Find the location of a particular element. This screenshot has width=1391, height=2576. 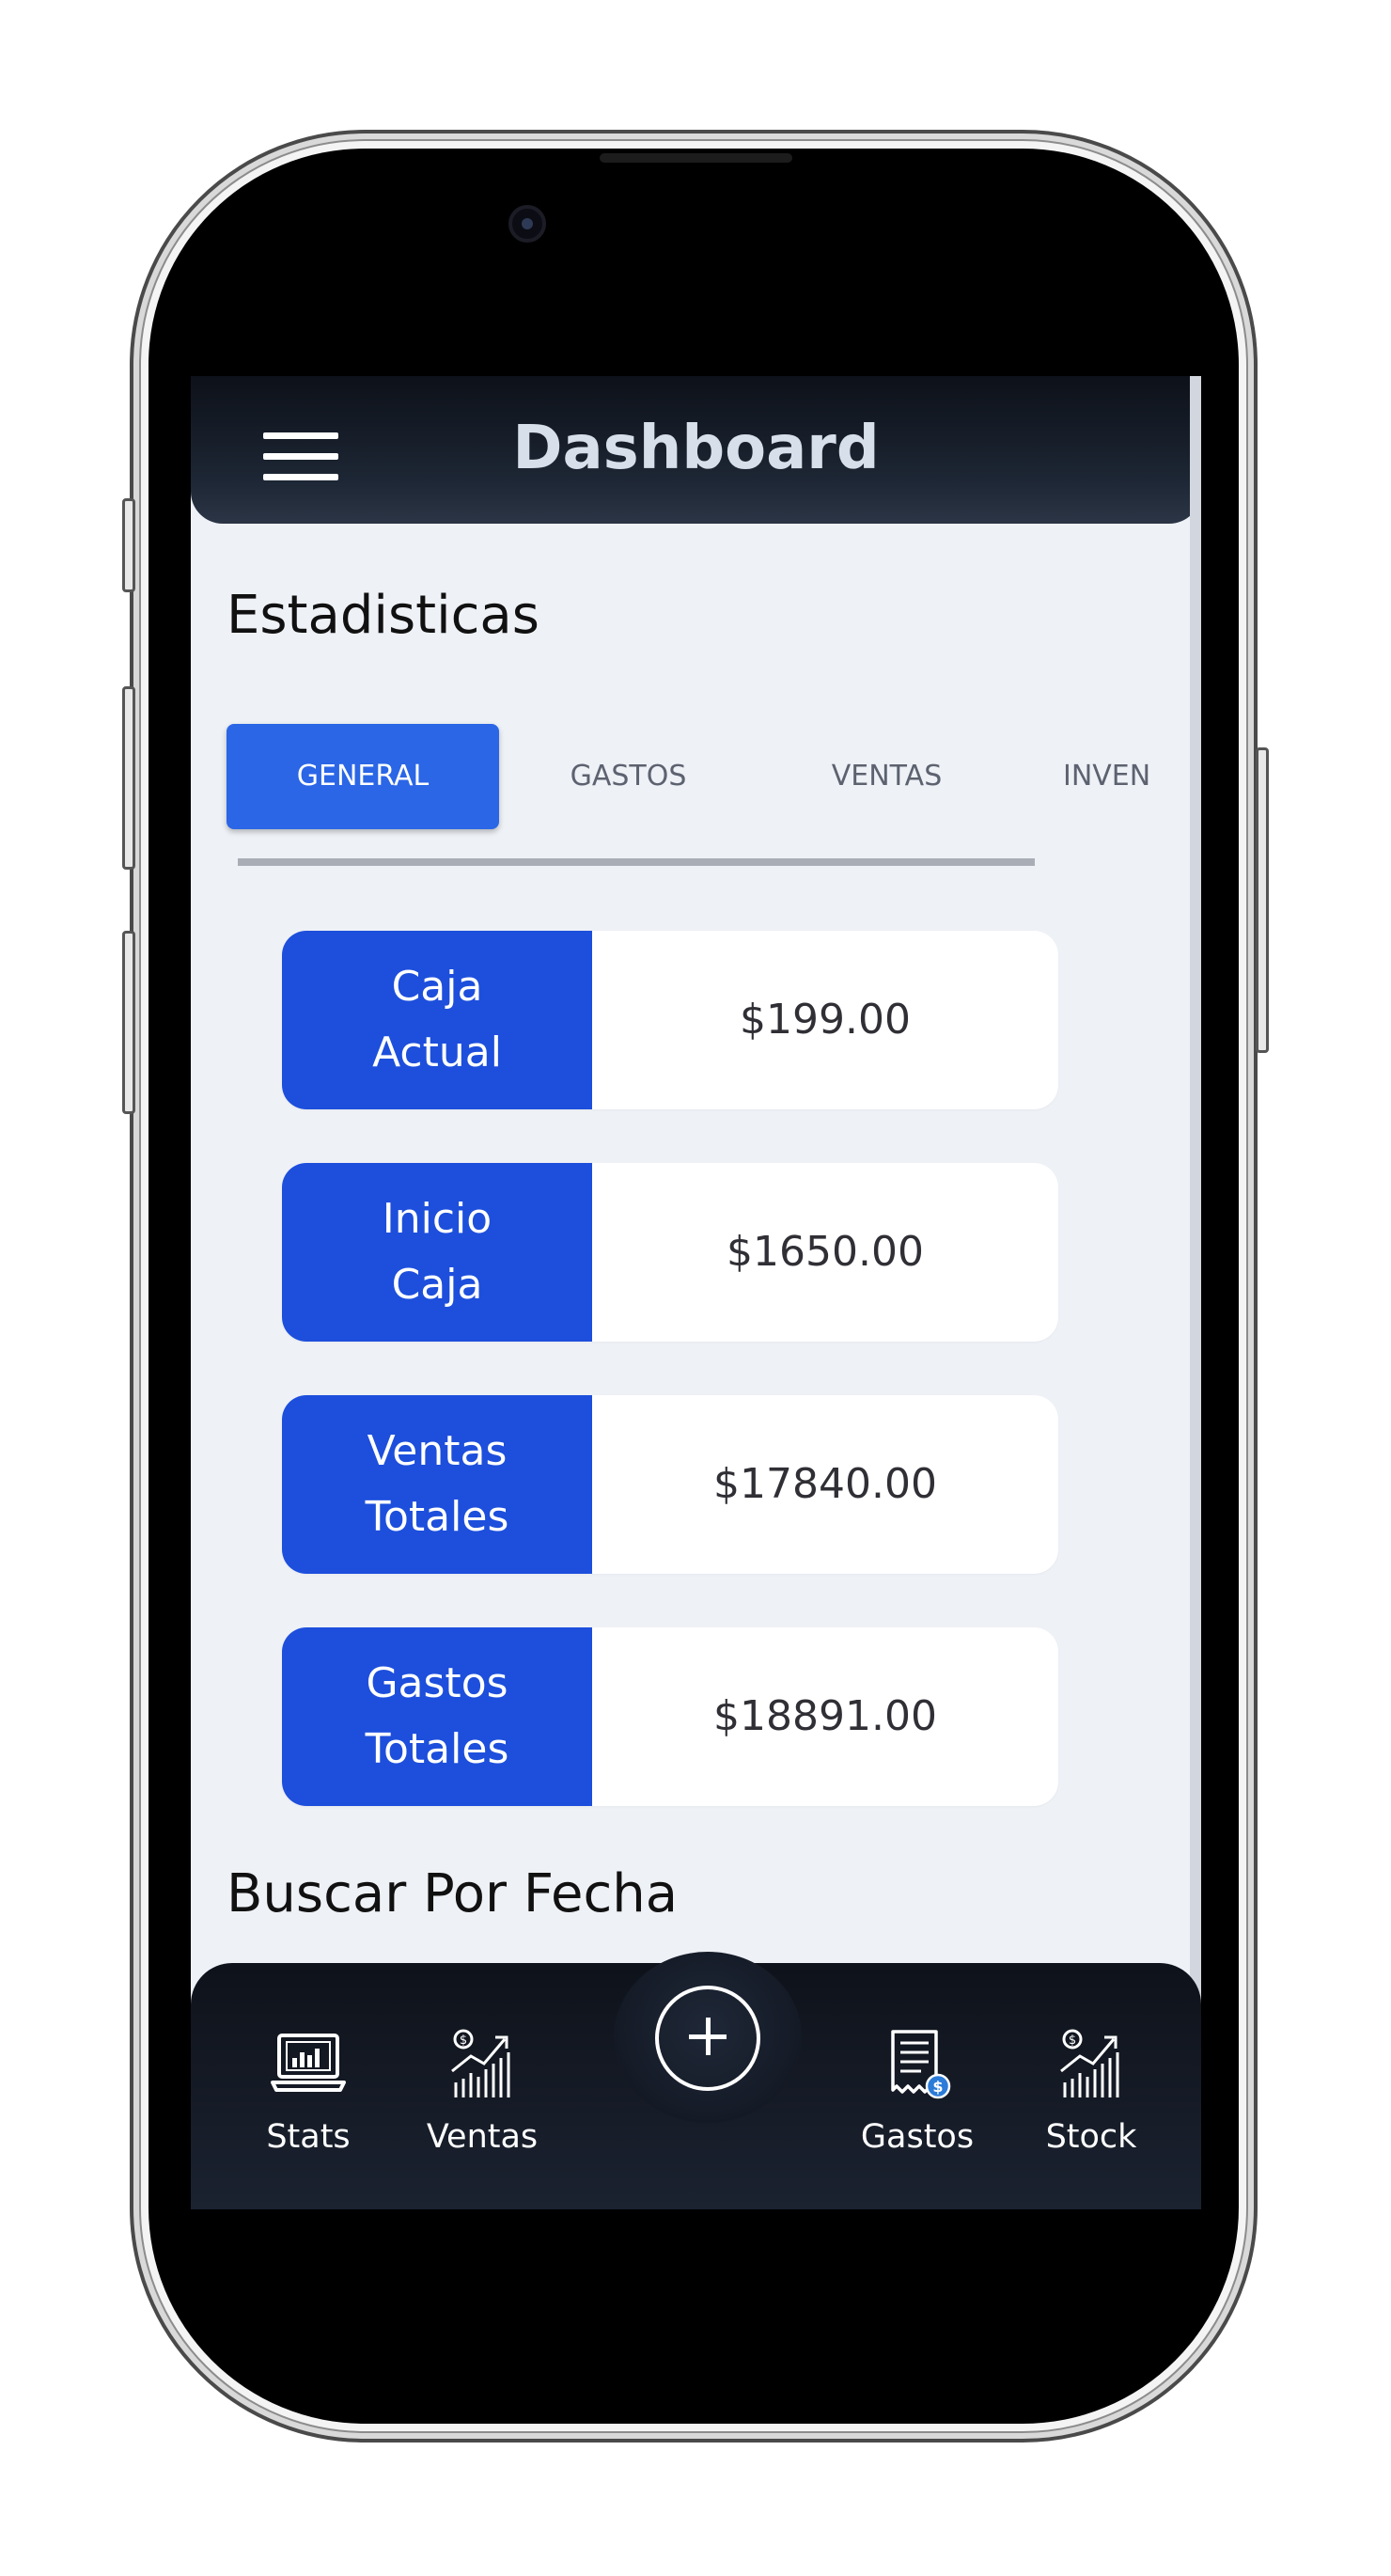

stat-label: Ventas Totales is located at coordinates (437, 1485).